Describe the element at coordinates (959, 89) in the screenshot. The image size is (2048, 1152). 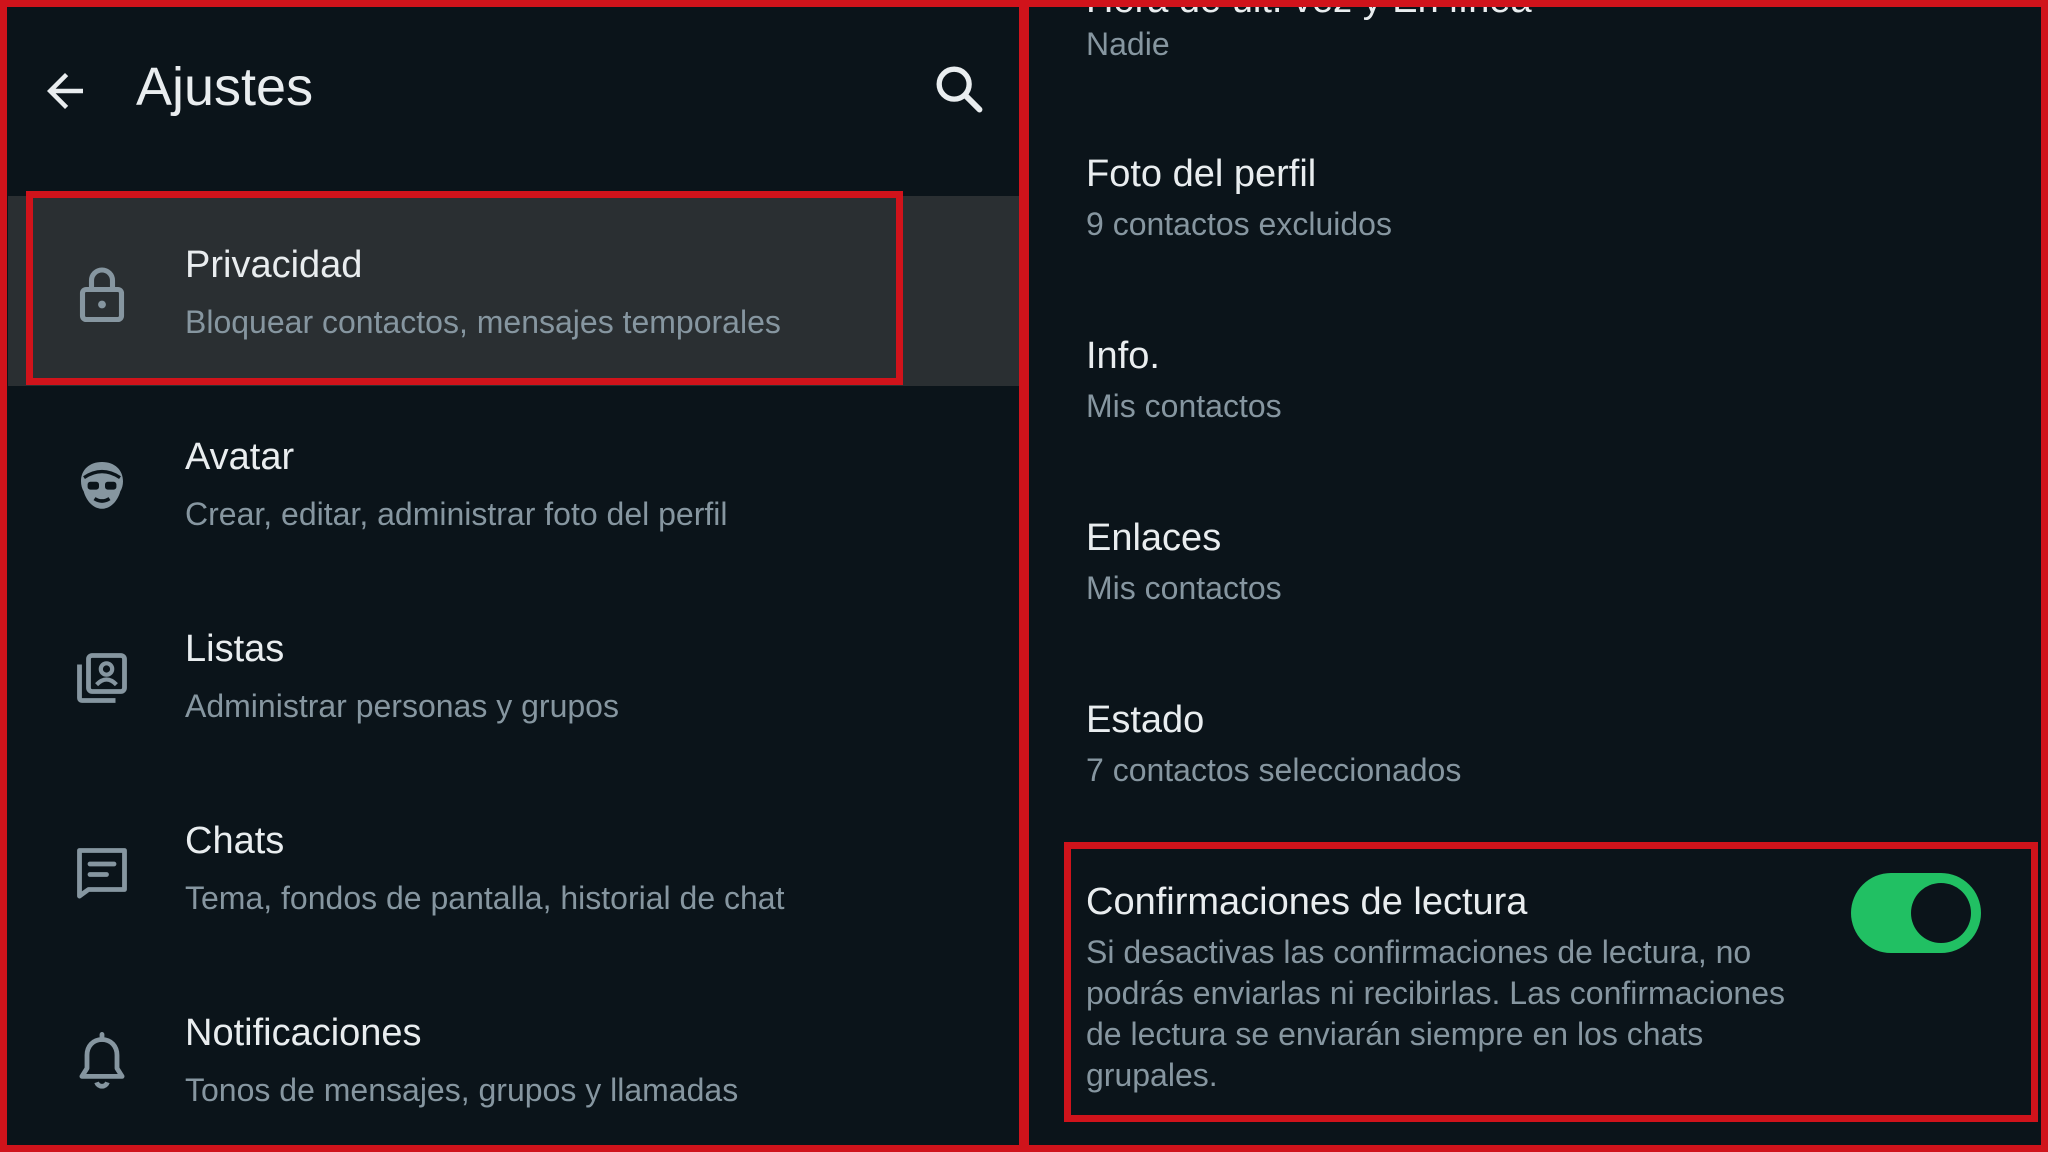
I see `search-icon` at that location.